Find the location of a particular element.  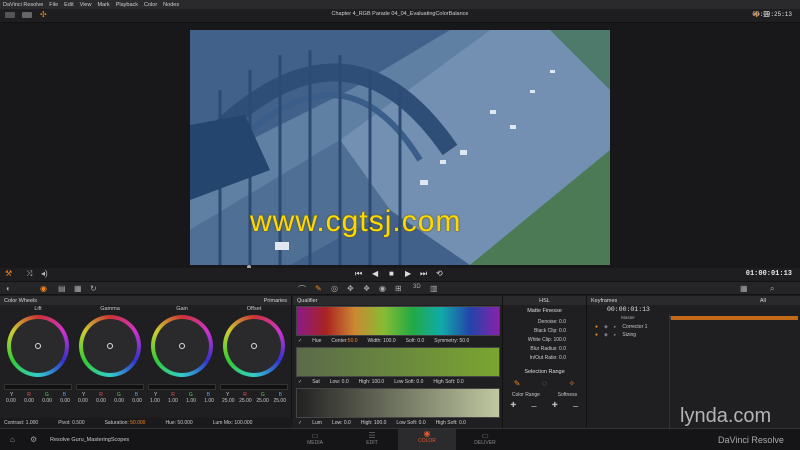

feather-icon: ◌ is located at coordinates (544, 383).